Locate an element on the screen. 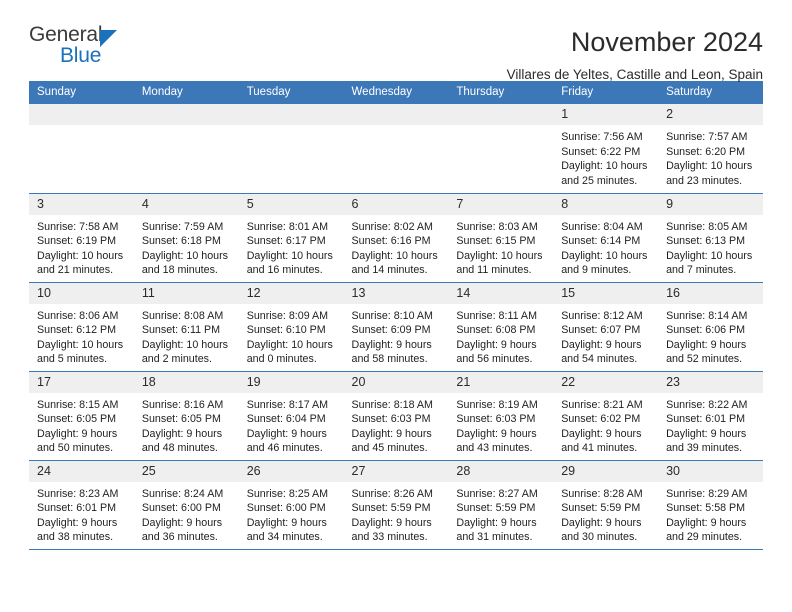  calendar-day-cell-empty is located at coordinates (81, 149).